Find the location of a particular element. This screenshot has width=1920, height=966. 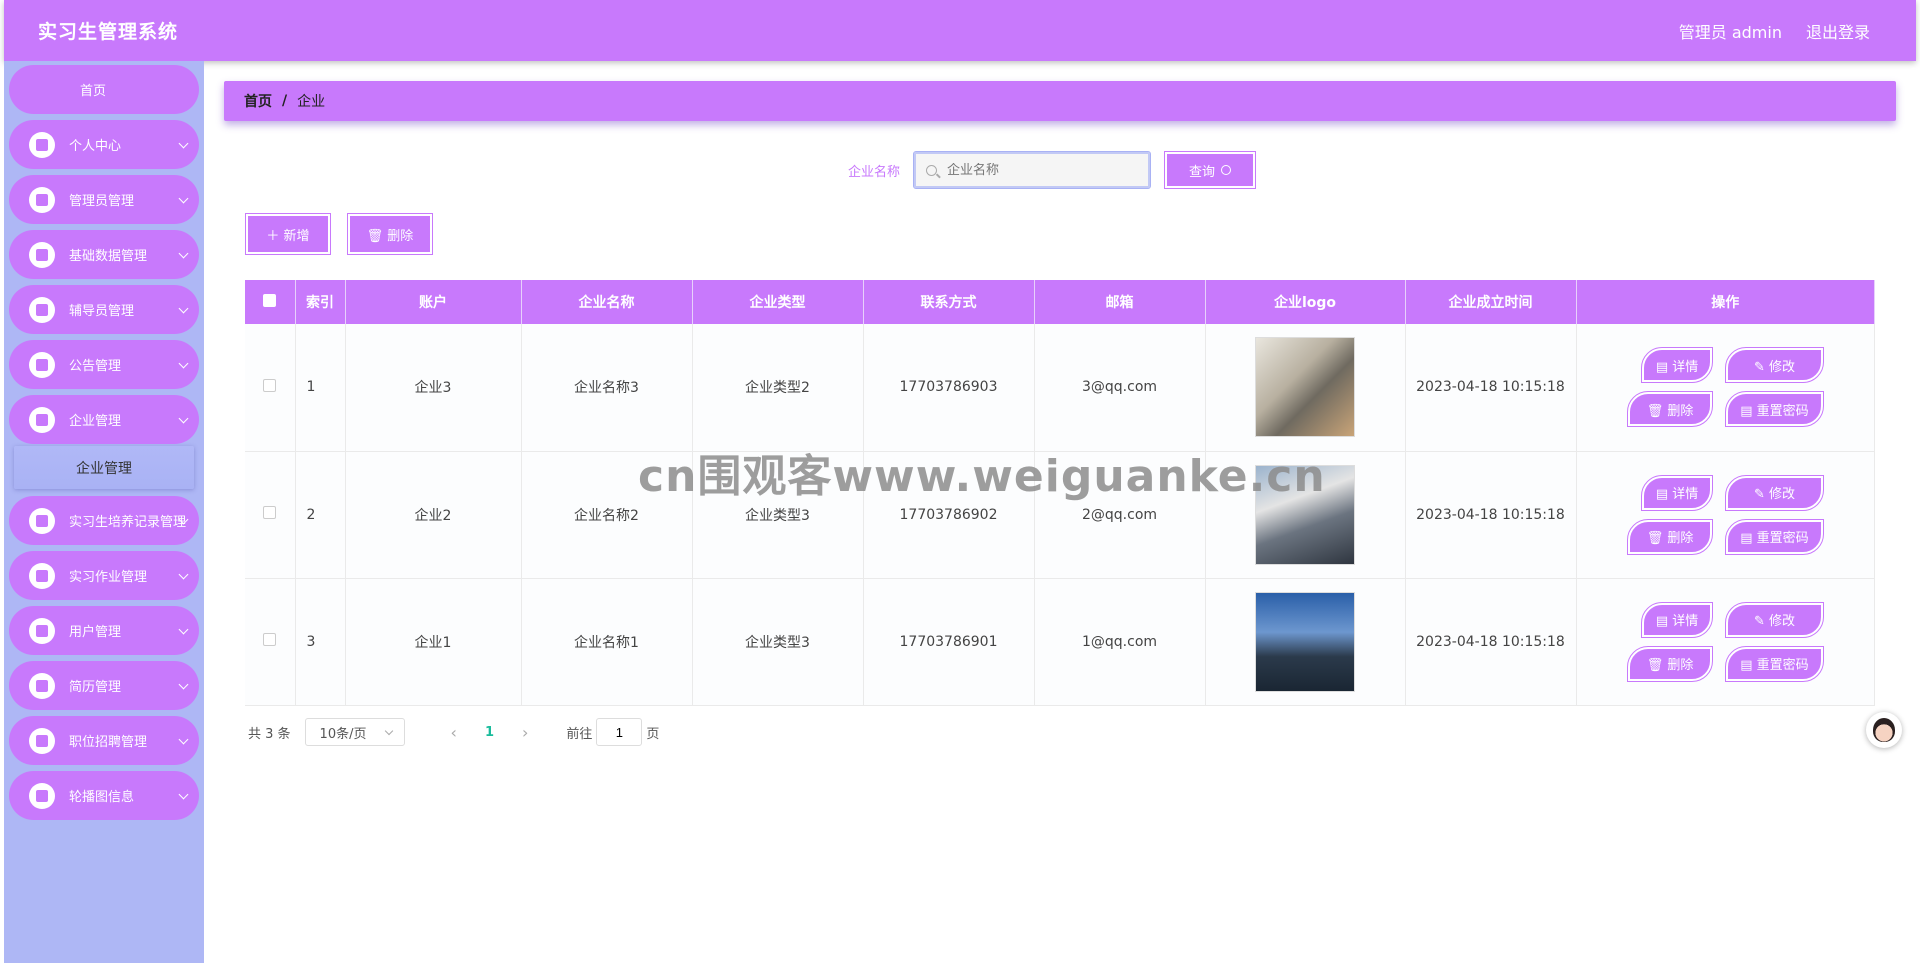

page-number-current: 1 is located at coordinates (489, 732).